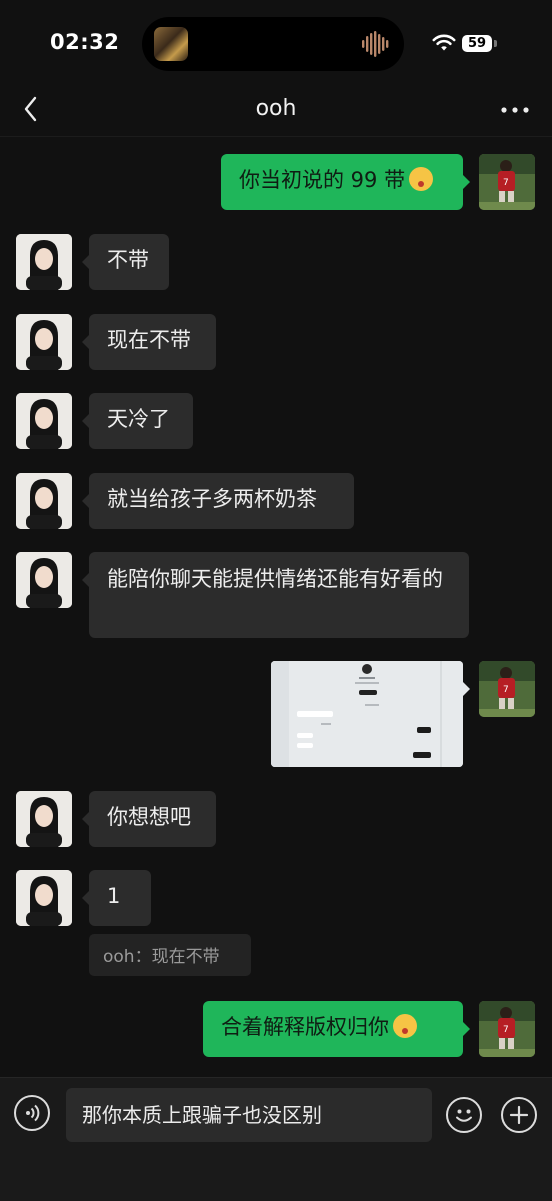 The height and width of the screenshot is (1201, 552). What do you see at coordinates (85, 42) in the screenshot?
I see `status-time: 02:32` at bounding box center [85, 42].